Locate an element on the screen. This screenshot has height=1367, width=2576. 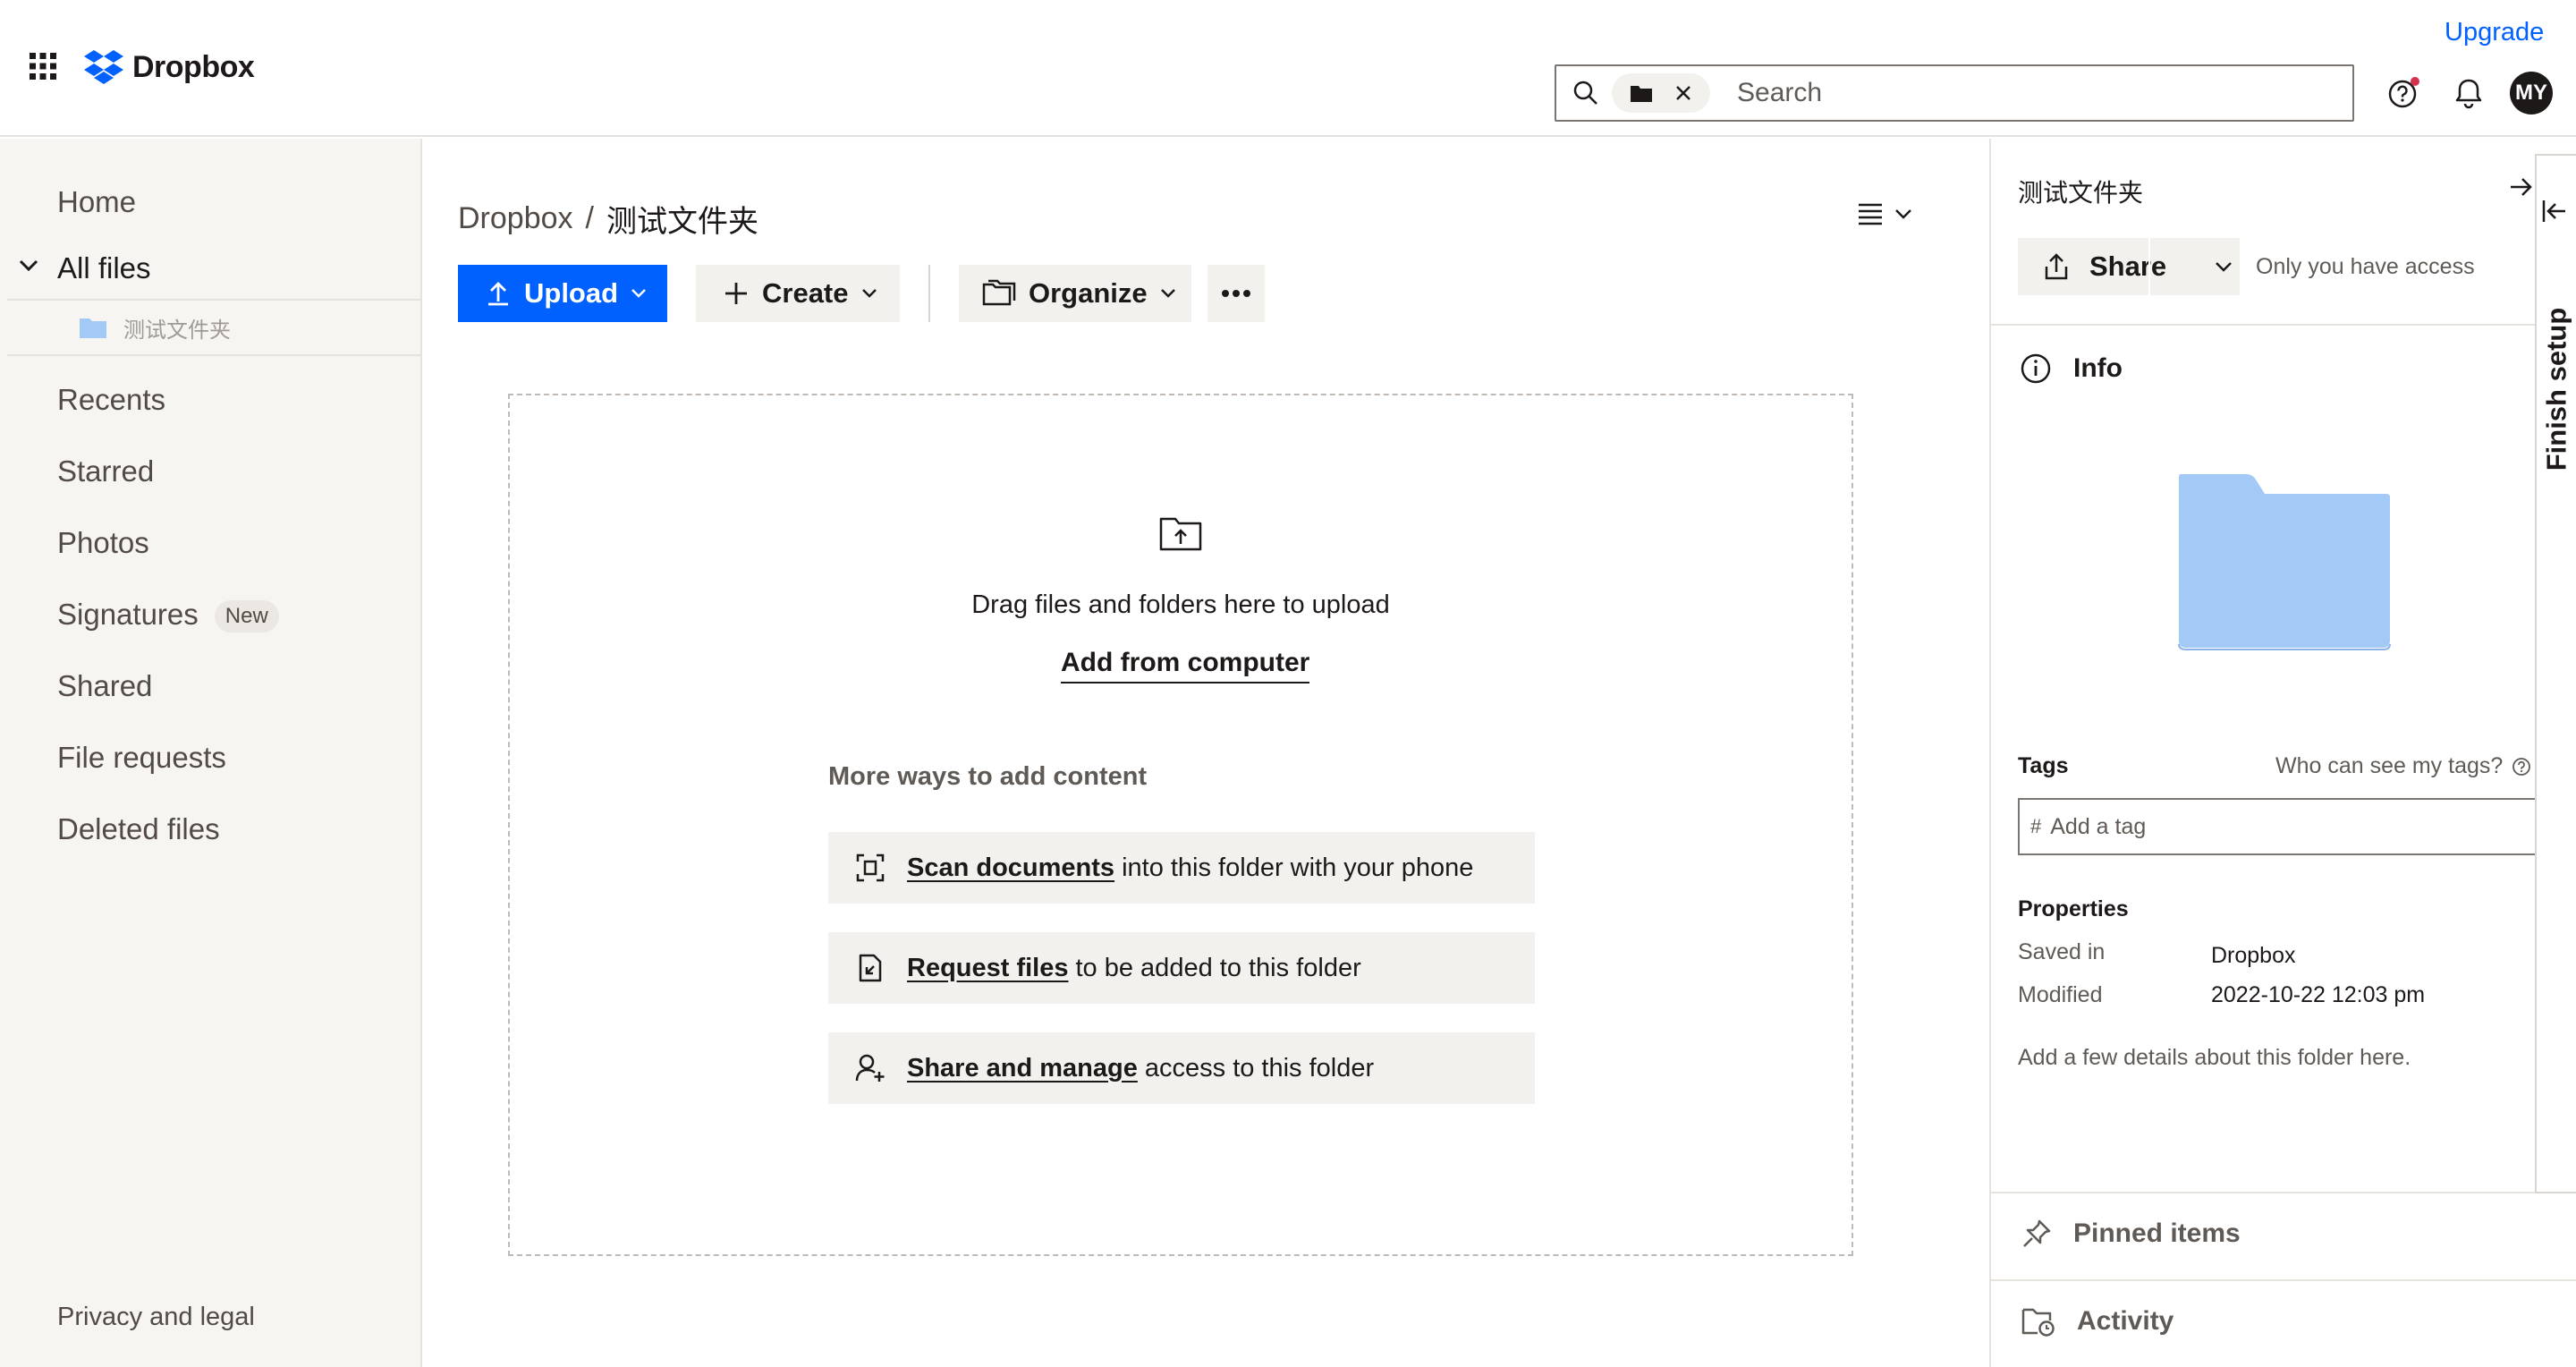
properties-label: Properties is located at coordinates (2073, 908).